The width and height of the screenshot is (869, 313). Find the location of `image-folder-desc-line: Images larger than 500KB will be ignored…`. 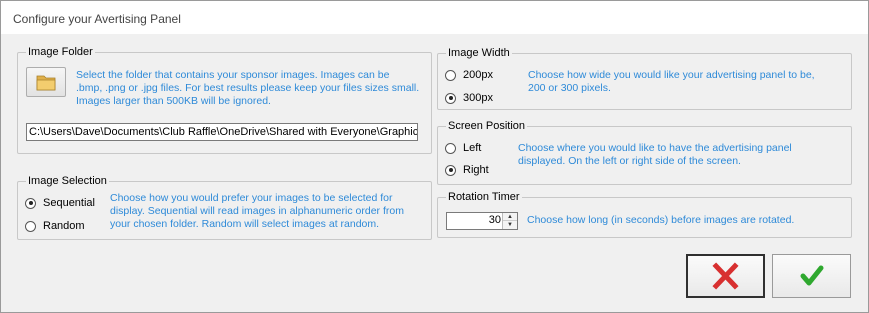

image-folder-desc-line: Images larger than 500KB will be ignored… is located at coordinates (173, 101).